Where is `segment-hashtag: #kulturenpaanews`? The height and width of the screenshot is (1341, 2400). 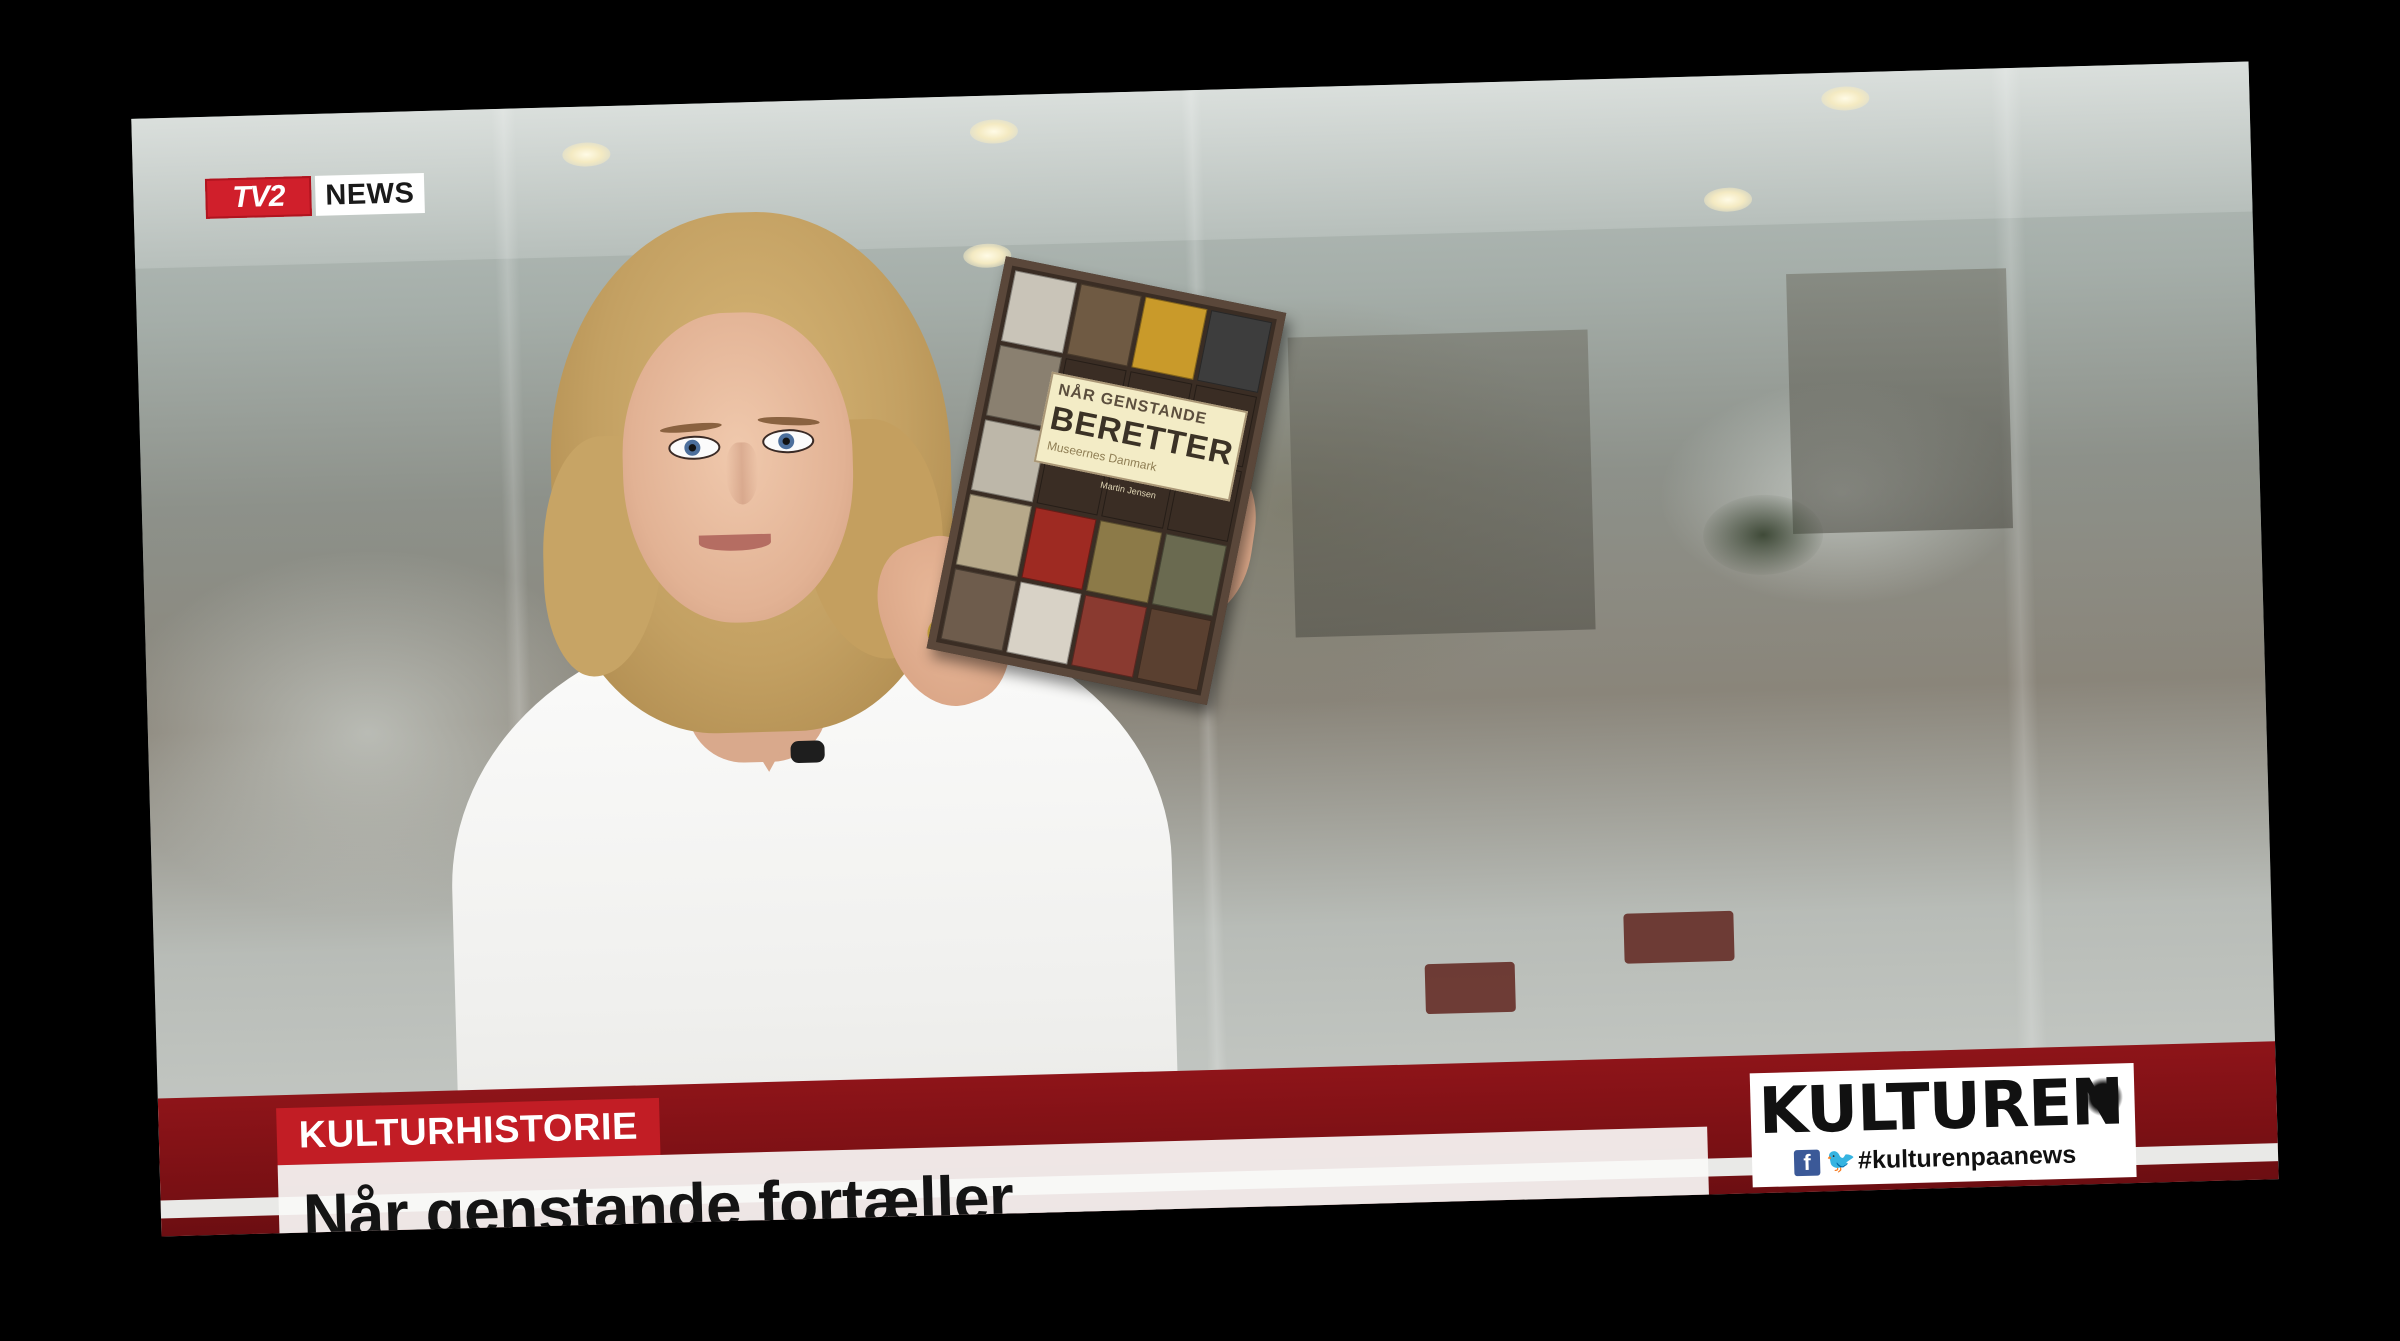
segment-hashtag: #kulturenpaanews is located at coordinates (1967, 1157).